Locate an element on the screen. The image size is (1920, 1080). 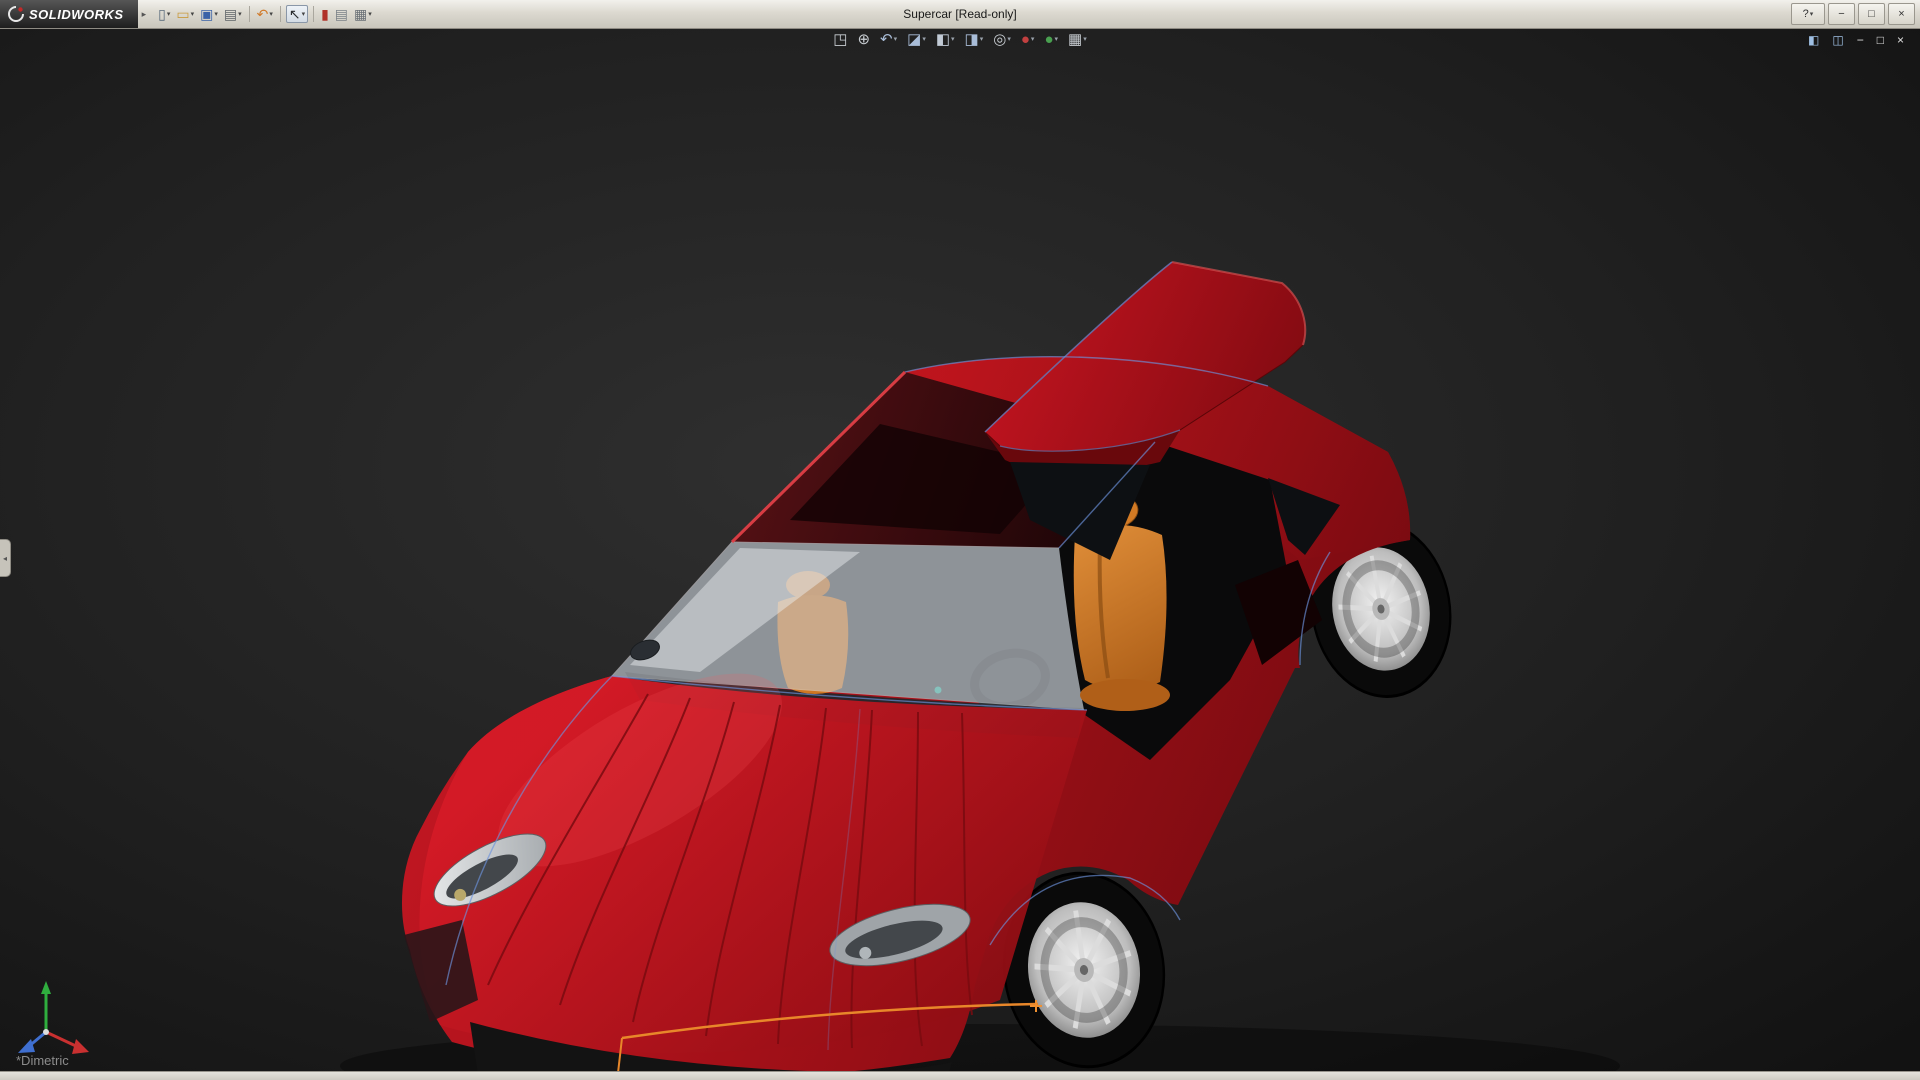
doc-minimize-button: − is located at coordinates (1860, 40).